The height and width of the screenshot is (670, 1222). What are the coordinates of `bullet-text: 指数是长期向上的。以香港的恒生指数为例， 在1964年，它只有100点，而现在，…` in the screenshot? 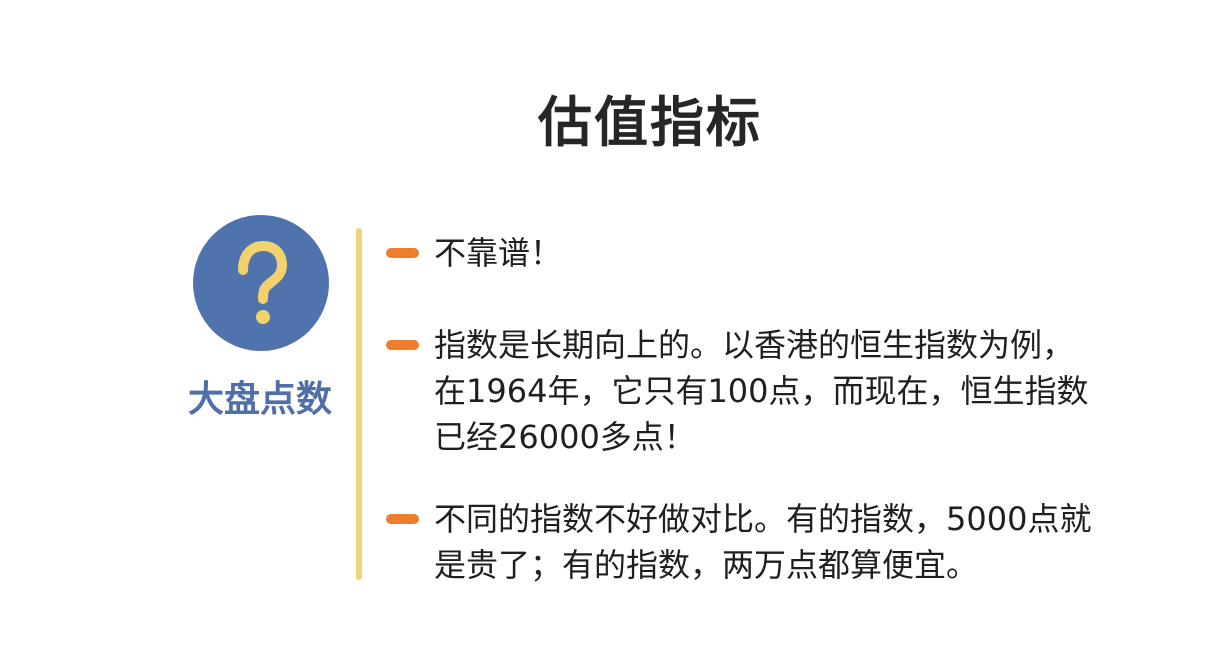 It's located at (761, 391).